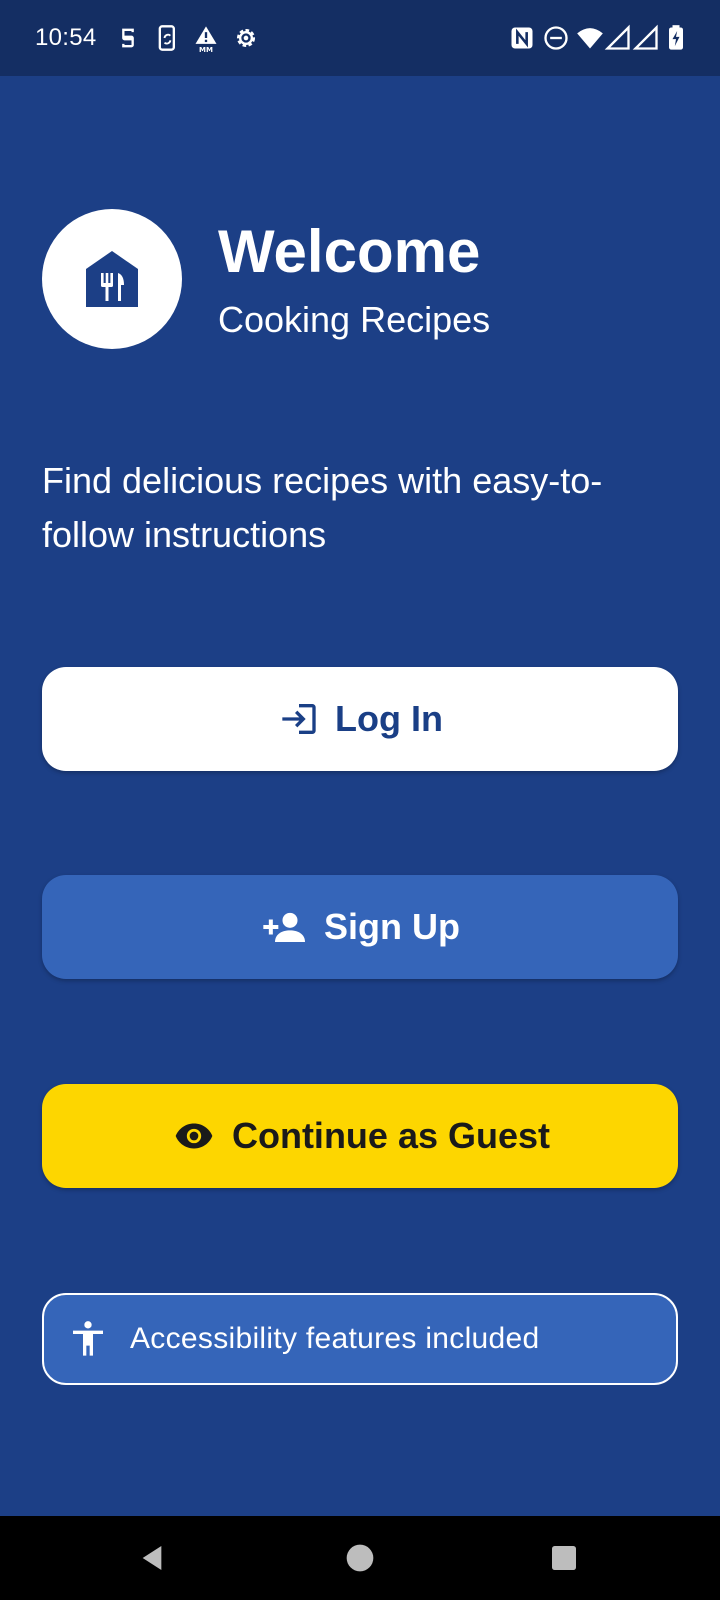 The image size is (720, 1600). Describe the element at coordinates (206, 49) in the screenshot. I see `svg-text: MM` at that location.